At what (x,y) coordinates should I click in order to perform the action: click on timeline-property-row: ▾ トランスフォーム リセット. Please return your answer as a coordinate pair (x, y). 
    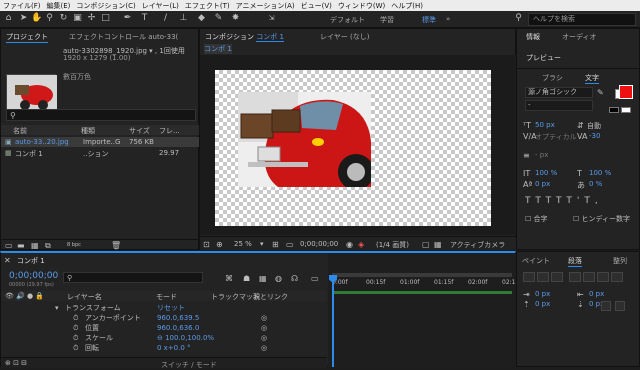
    Looking at the image, I should click on (164, 308).